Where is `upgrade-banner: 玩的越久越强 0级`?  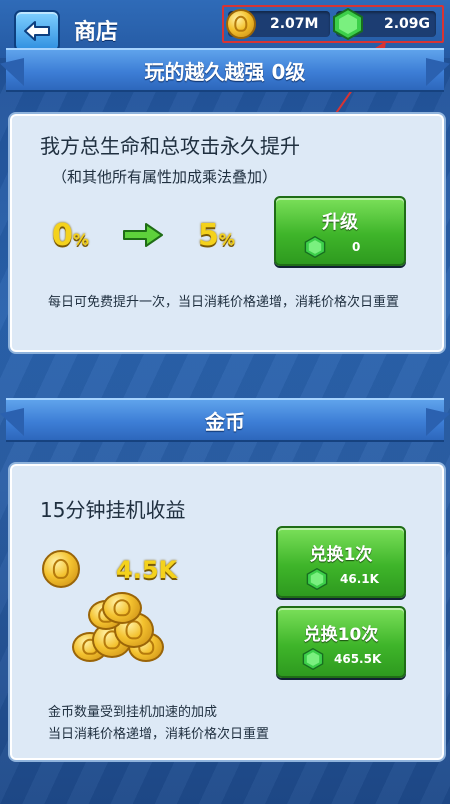
upgrade-banner: 玩的越久越强 0级 is located at coordinates (225, 70).